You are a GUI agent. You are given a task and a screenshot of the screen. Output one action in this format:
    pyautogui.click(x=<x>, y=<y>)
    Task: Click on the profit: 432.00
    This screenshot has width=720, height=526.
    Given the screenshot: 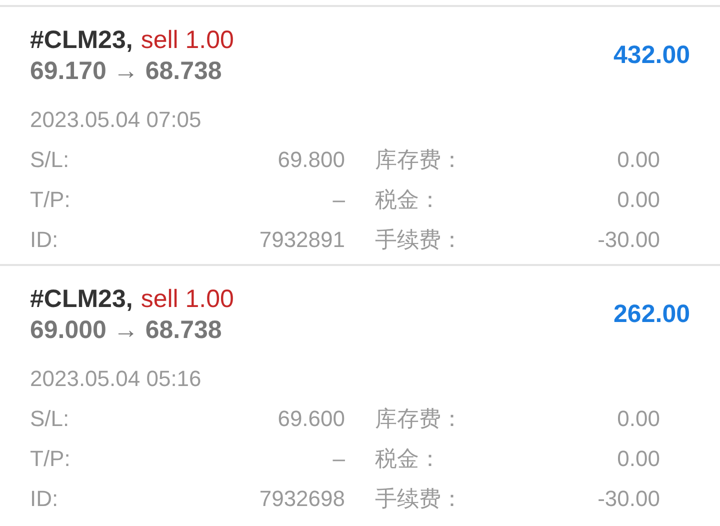 What is the action you would take?
    pyautogui.click(x=652, y=55)
    